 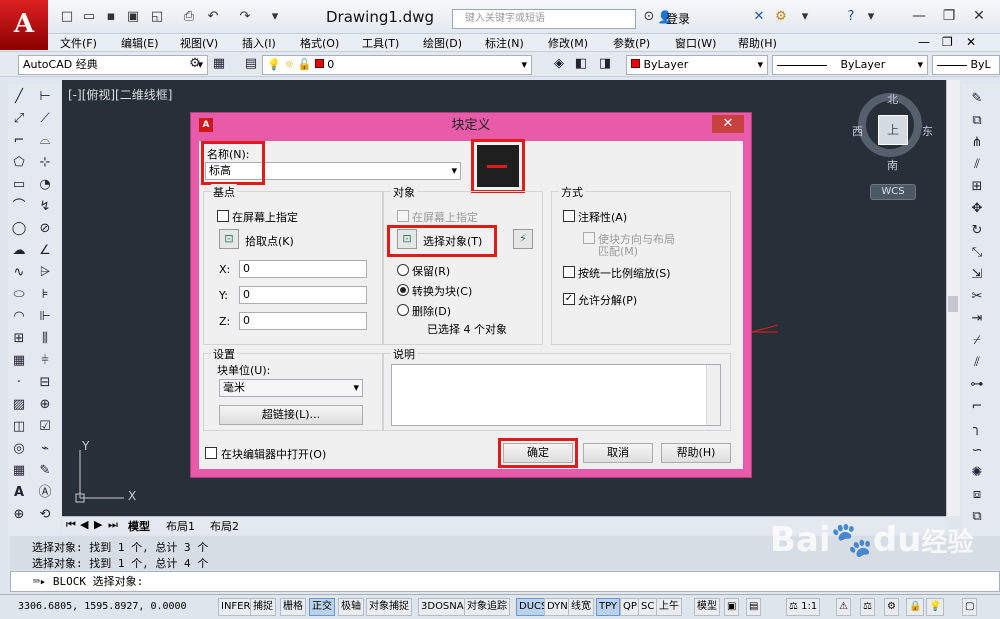 What do you see at coordinates (765, 328) in the screenshot?
I see `drawn-line` at bounding box center [765, 328].